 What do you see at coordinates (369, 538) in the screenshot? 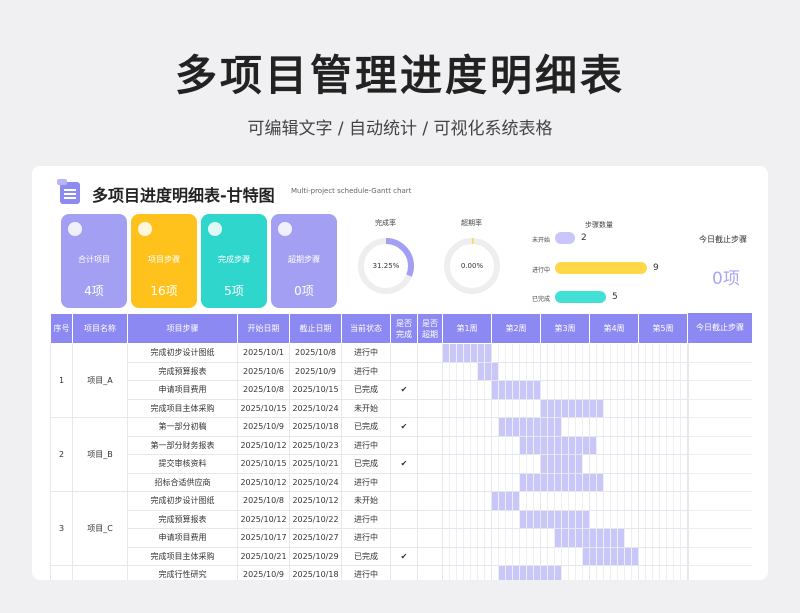
I see `table-row: 申请项目费用 2025/10/17 2025/10/27 进行中` at bounding box center [369, 538].